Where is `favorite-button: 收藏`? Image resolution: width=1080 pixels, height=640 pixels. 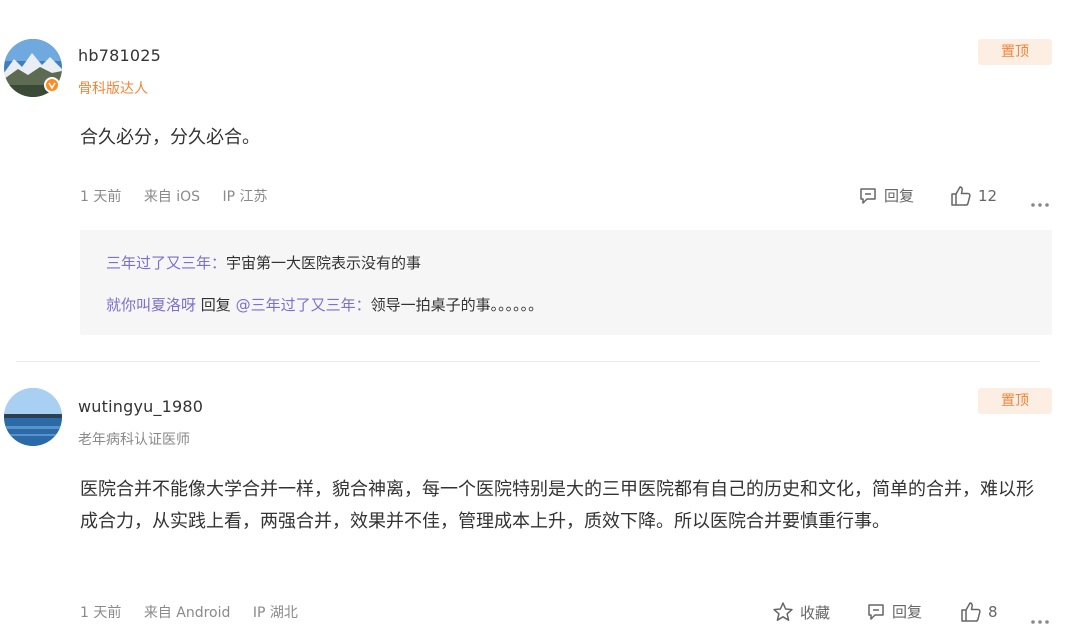 favorite-button: 收藏 is located at coordinates (801, 612).